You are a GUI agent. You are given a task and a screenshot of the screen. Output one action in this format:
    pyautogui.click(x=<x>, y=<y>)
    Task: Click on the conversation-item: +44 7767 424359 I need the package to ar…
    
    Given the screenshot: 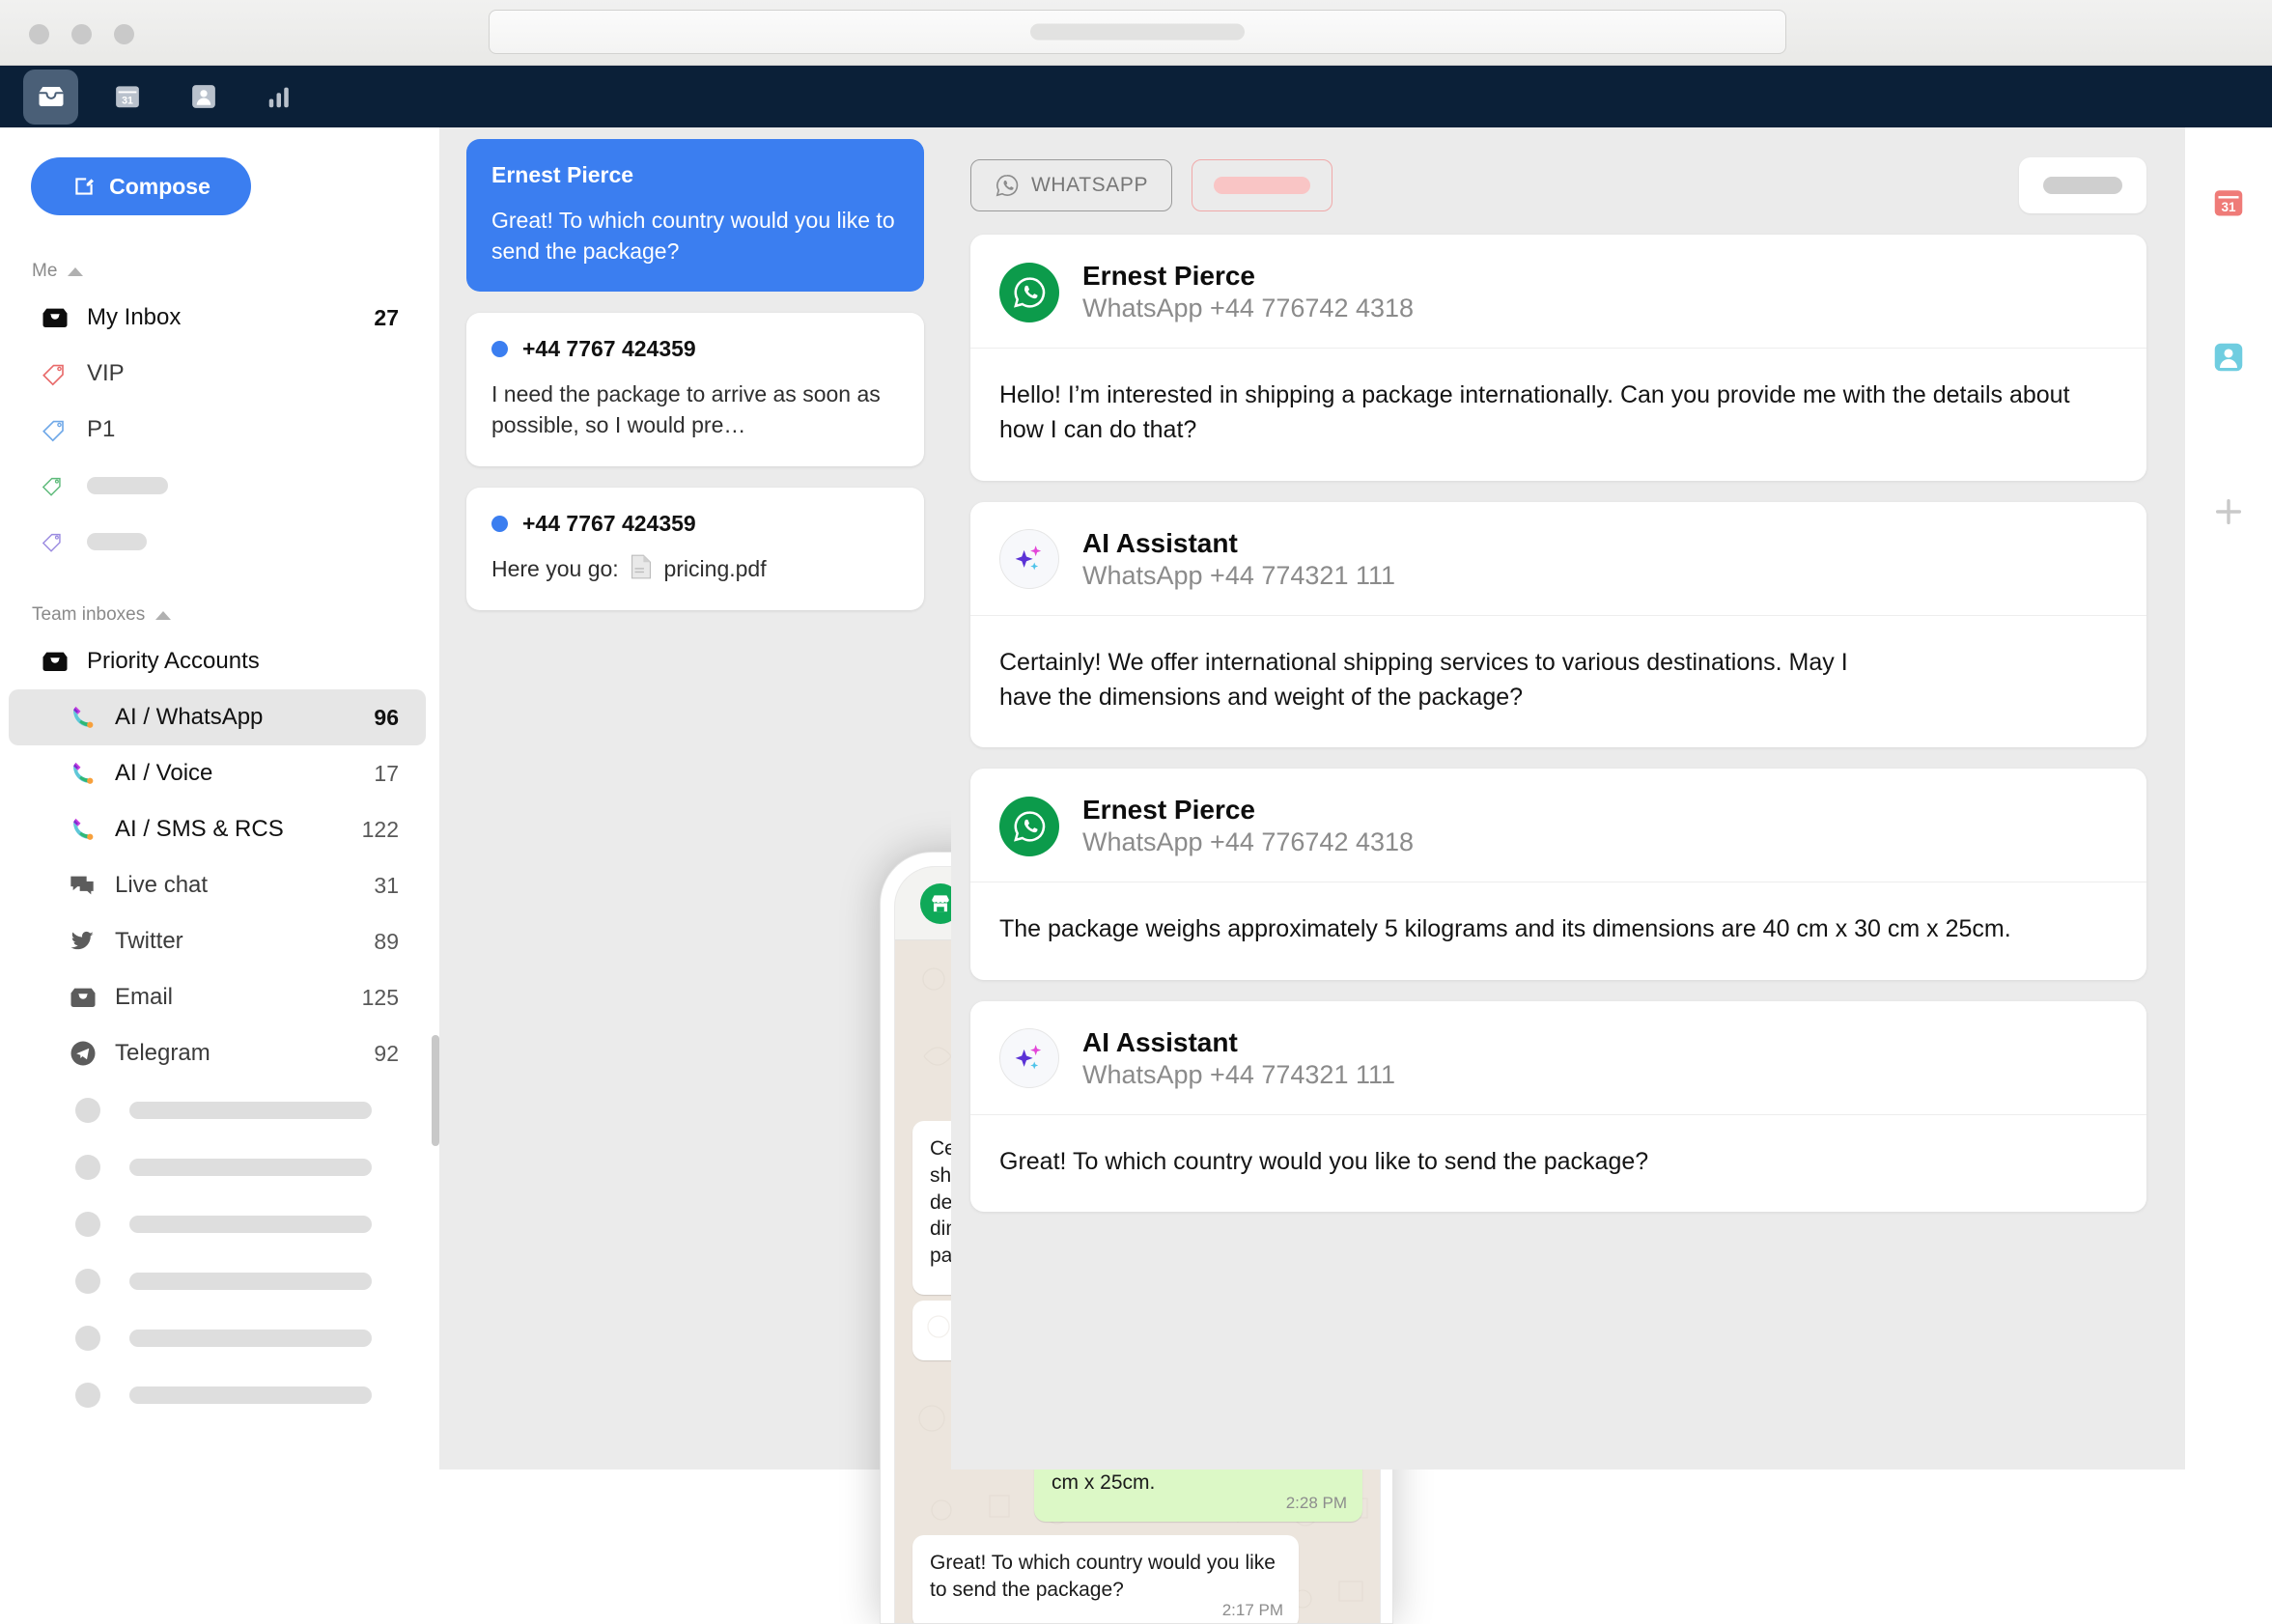 What is the action you would take?
    pyautogui.click(x=695, y=390)
    